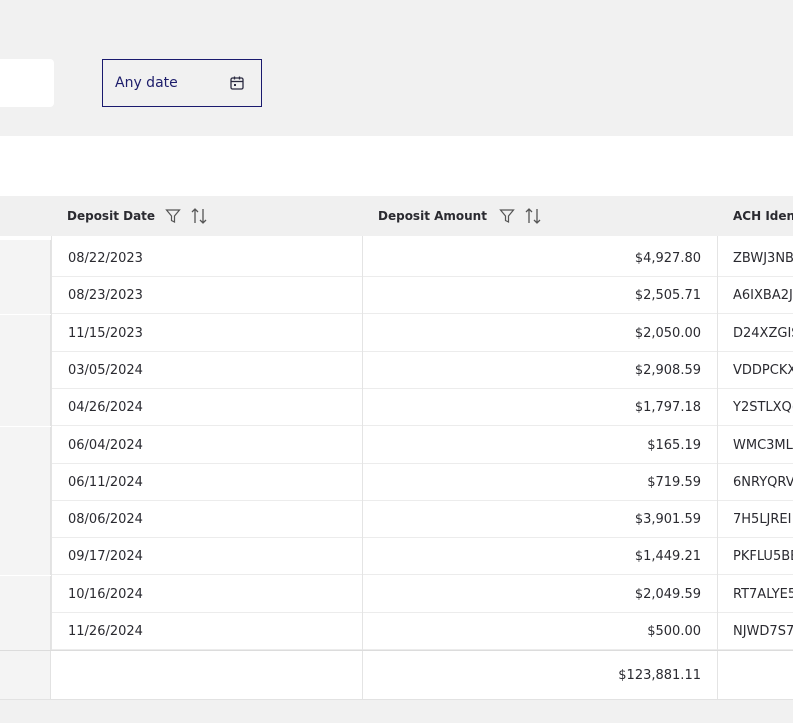 The height and width of the screenshot is (723, 793). I want to click on column-header-ach-ident: ACH Ident, so click(763, 216).